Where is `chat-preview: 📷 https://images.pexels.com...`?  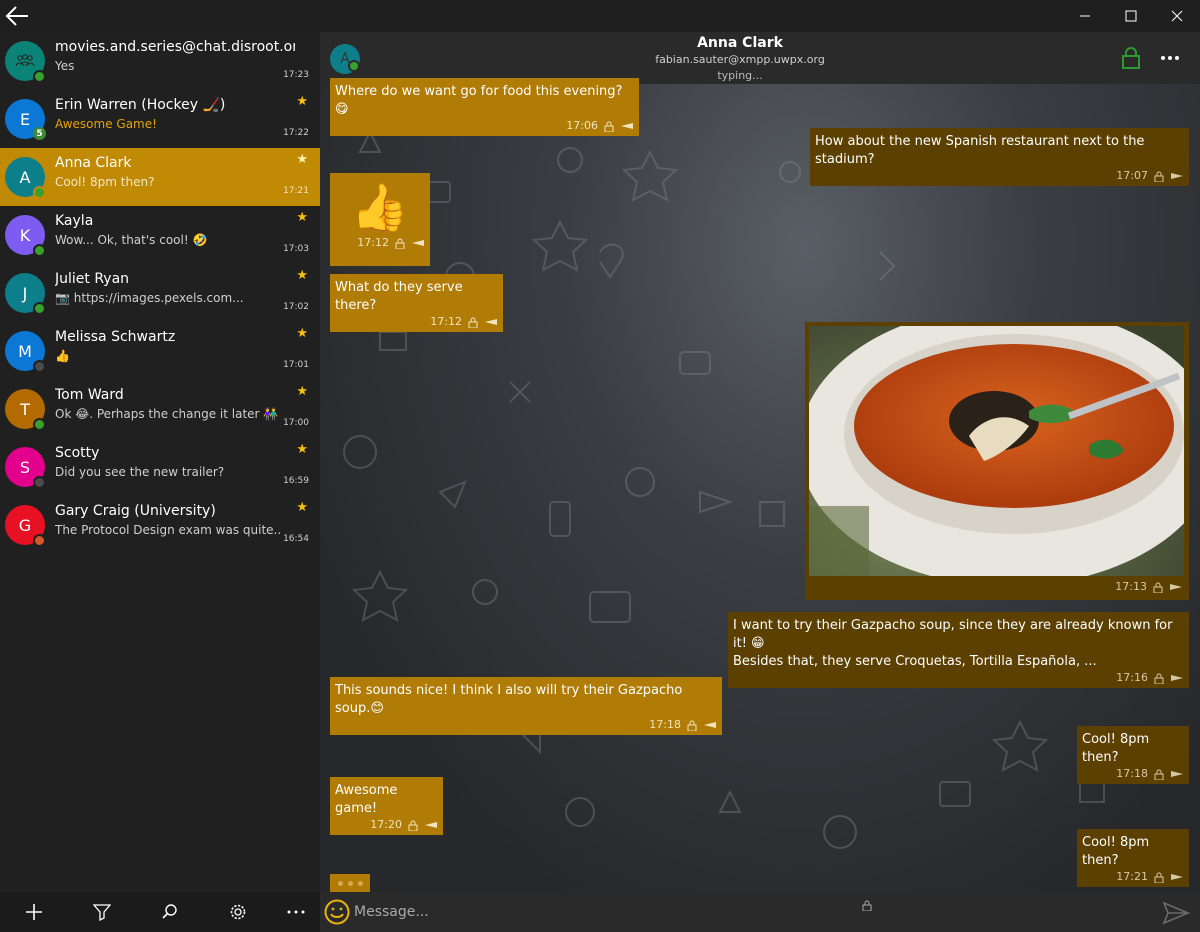 chat-preview: 📷 https://images.pexels.com... is located at coordinates (149, 298).